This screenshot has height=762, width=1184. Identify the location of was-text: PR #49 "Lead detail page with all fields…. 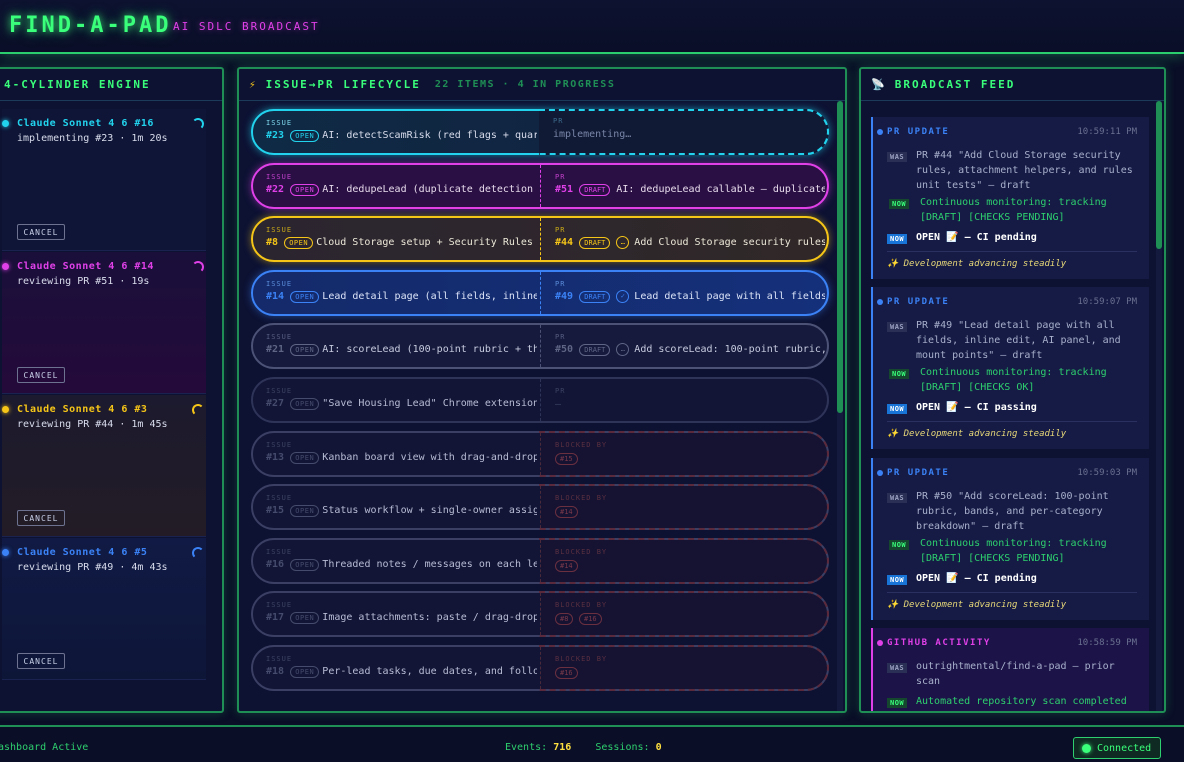
(1018, 340).